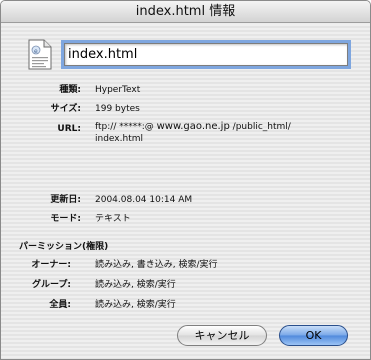 This screenshot has height=360, width=371. I want to click on permissions-heading: パーミッション(権限), so click(64, 247).